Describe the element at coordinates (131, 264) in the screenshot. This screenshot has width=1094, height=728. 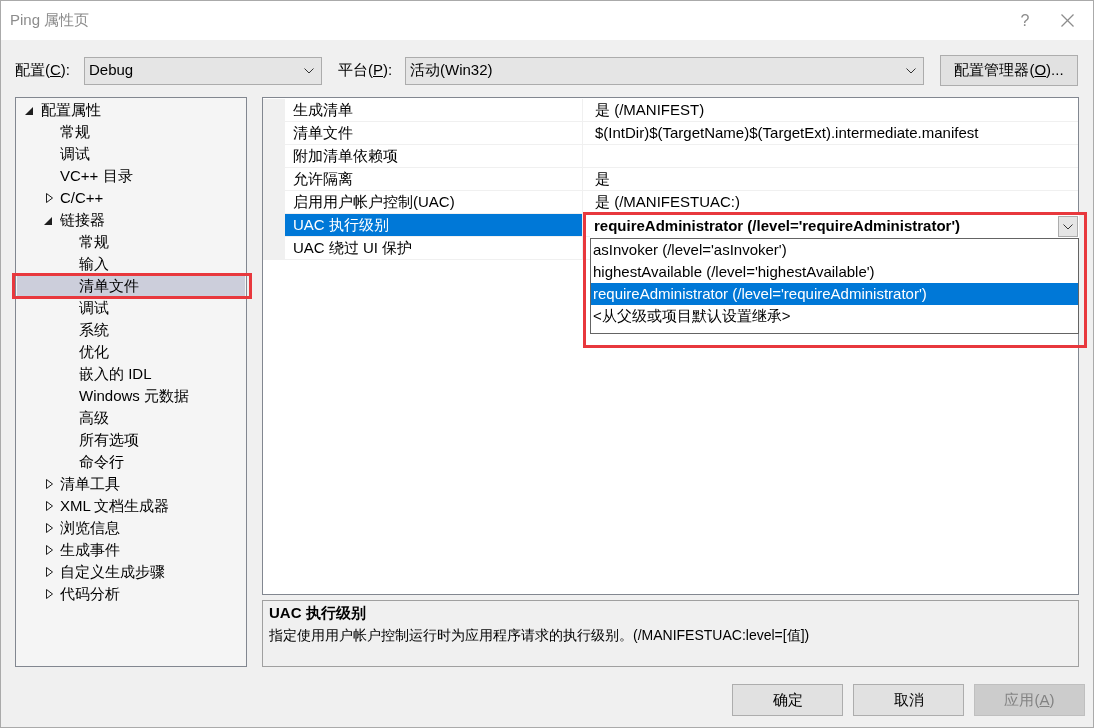
I see `tree-item: 输入` at that location.